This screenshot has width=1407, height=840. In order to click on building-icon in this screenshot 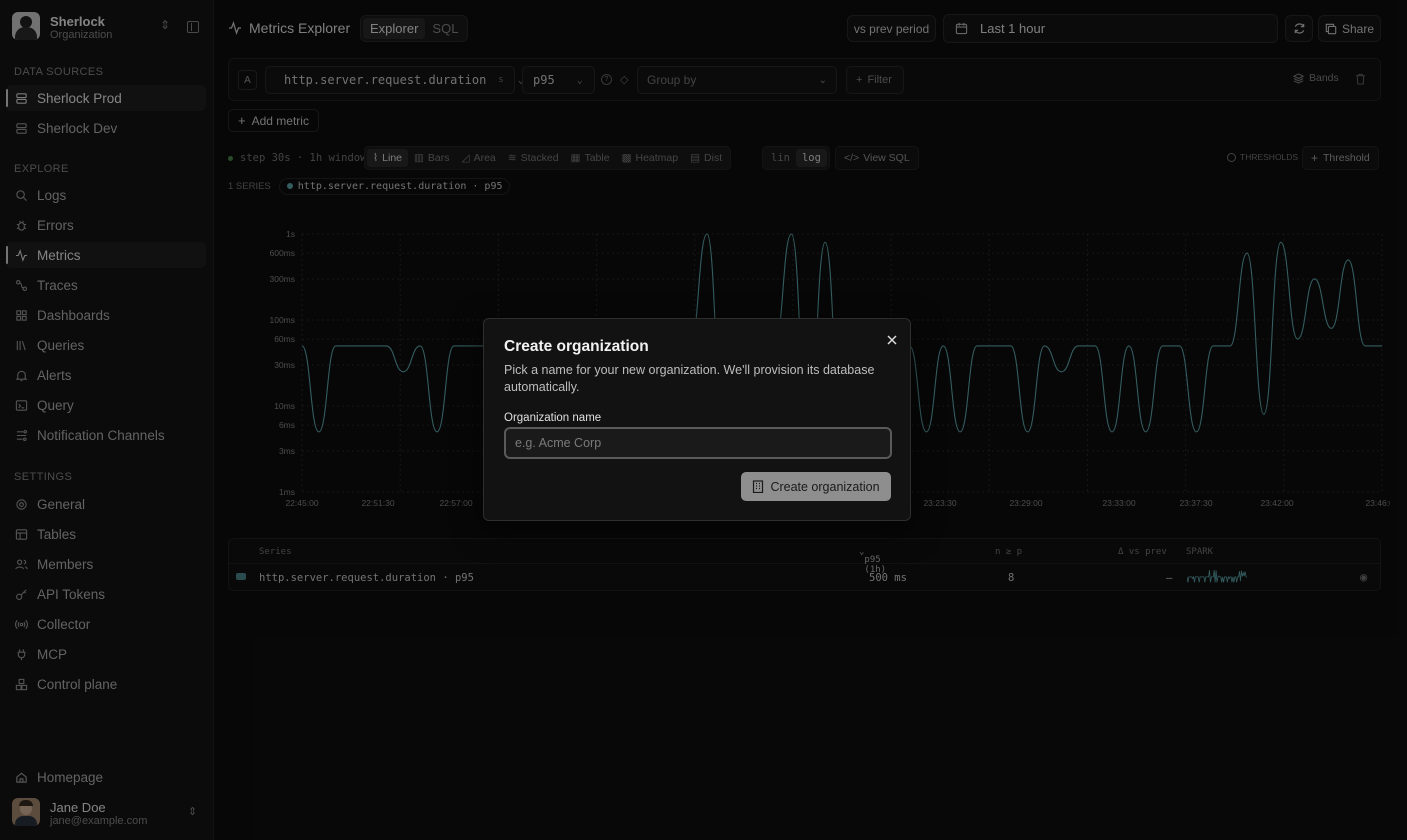, I will do `click(758, 486)`.